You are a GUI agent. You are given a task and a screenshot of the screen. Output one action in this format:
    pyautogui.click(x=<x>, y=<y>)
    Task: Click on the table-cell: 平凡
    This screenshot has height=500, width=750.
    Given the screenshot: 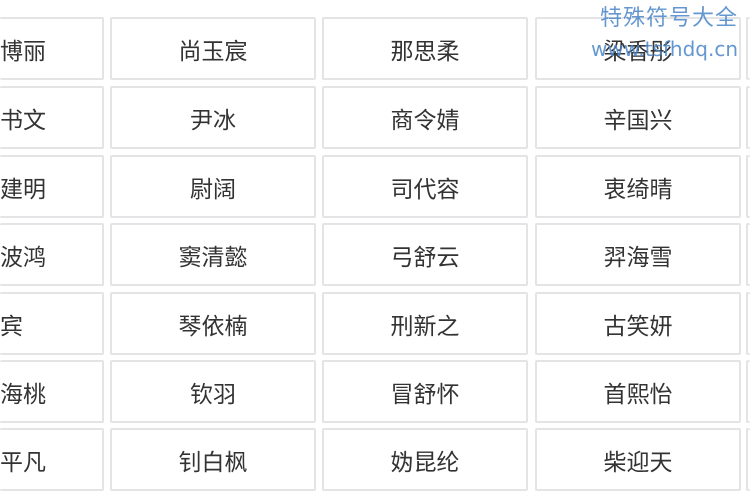 What is the action you would take?
    pyautogui.click(x=52, y=459)
    